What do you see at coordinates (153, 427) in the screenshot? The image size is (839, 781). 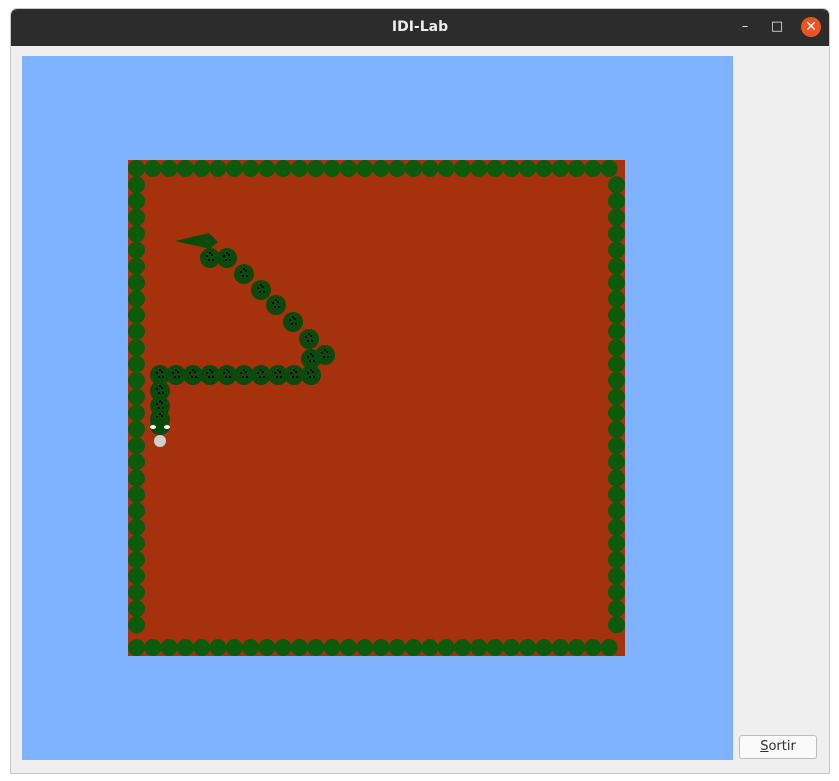 I see `snake-eye` at bounding box center [153, 427].